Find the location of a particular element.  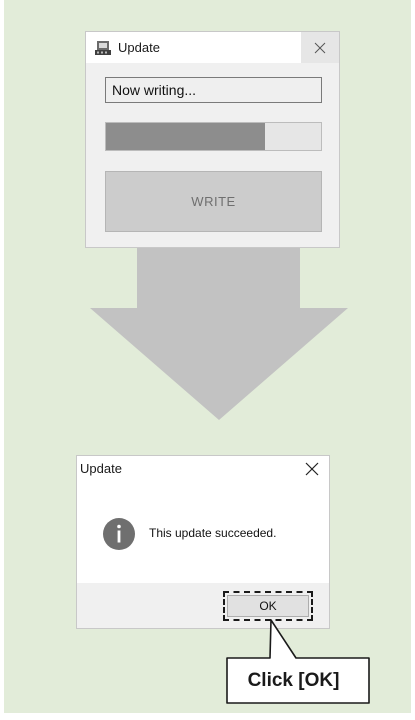

dialog-message: This update succeeded. is located at coordinates (213, 533).